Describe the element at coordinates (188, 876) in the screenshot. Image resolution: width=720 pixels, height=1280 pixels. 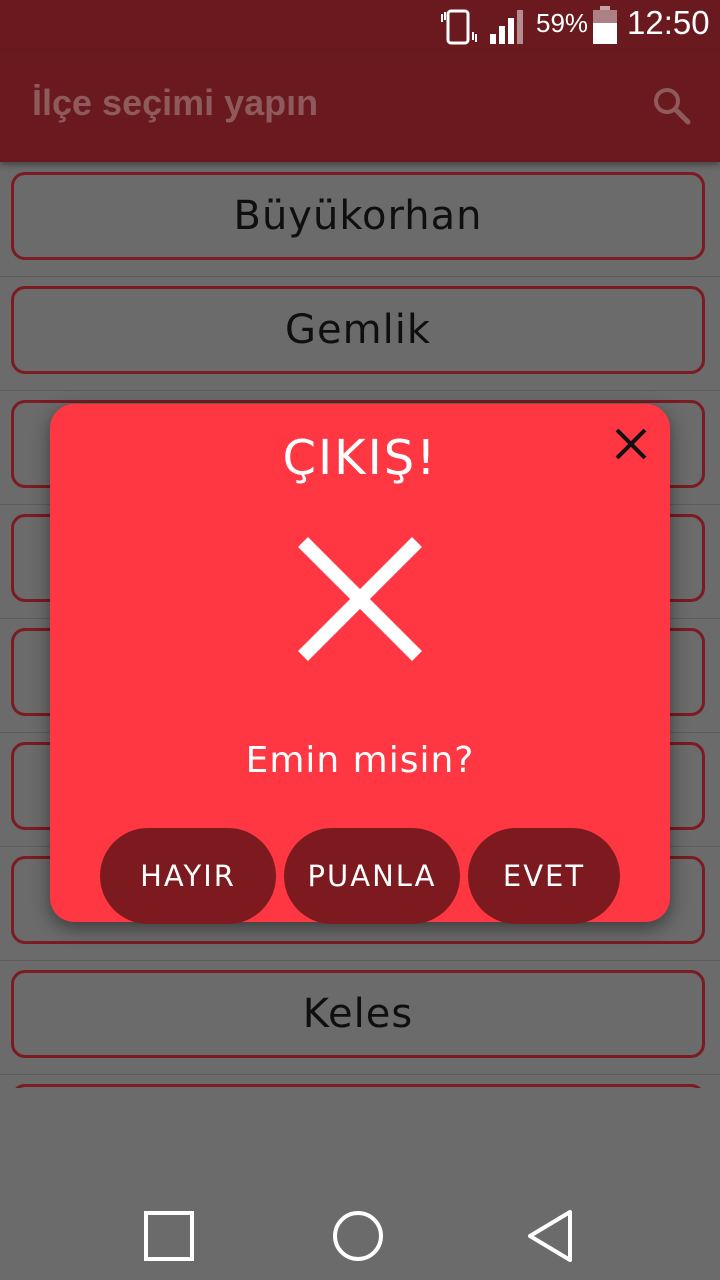
I see `no-button: HAYIR` at that location.